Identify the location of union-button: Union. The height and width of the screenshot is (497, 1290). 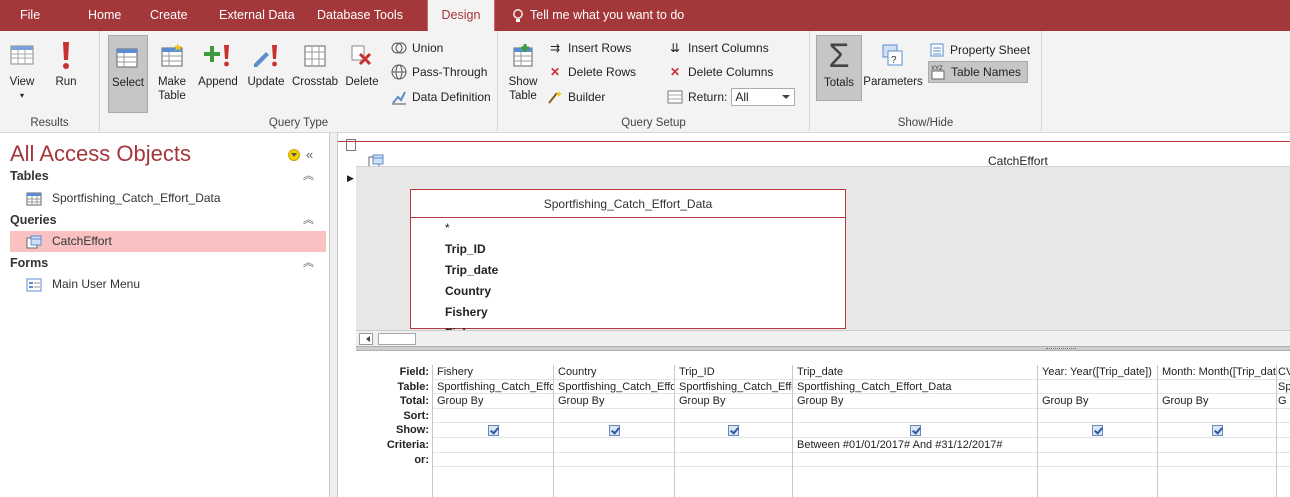
(416, 48).